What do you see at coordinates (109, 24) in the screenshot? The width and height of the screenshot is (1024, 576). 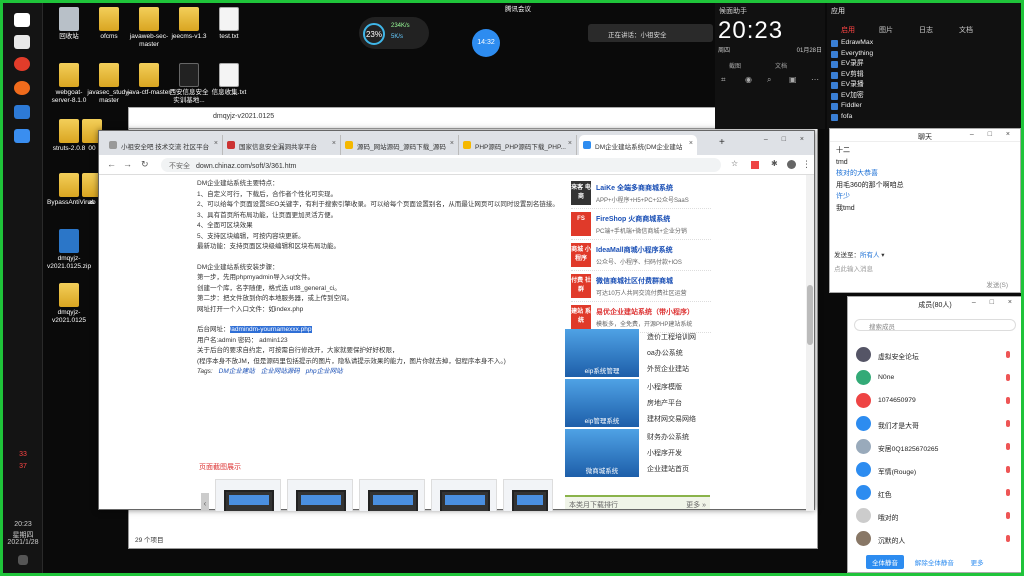 I see `desktop-icon-folder: ofcms` at bounding box center [109, 24].